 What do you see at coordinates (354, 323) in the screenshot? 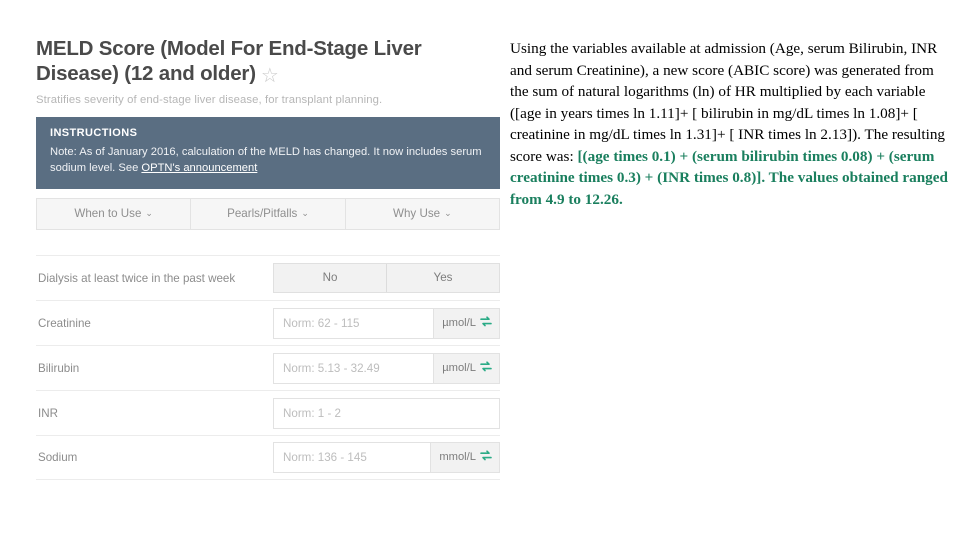
I see `creatinine-input: Norm: 62 - 115` at bounding box center [354, 323].